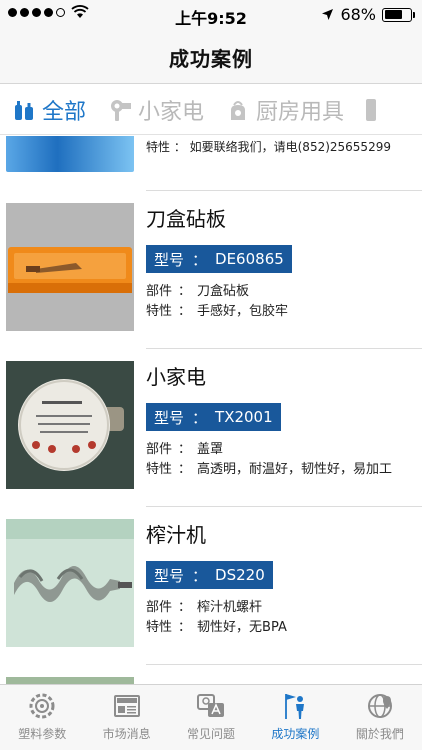 The width and height of the screenshot is (422, 750). I want to click on tab-label: 厨房用具, so click(300, 112).